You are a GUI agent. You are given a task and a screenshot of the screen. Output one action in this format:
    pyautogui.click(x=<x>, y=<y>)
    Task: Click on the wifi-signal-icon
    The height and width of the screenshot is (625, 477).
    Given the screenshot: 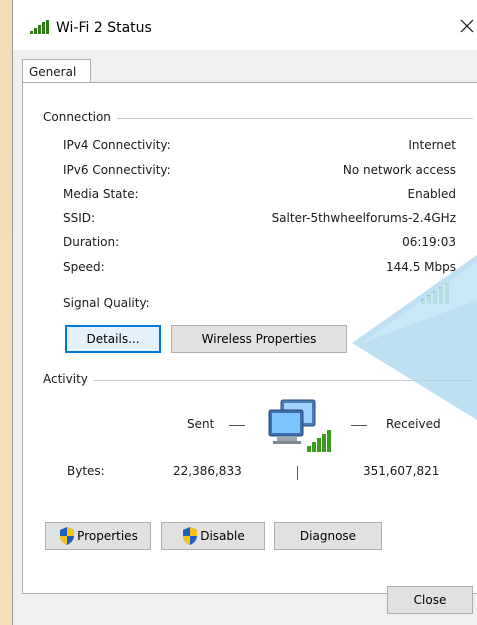 What is the action you would take?
    pyautogui.click(x=39, y=27)
    